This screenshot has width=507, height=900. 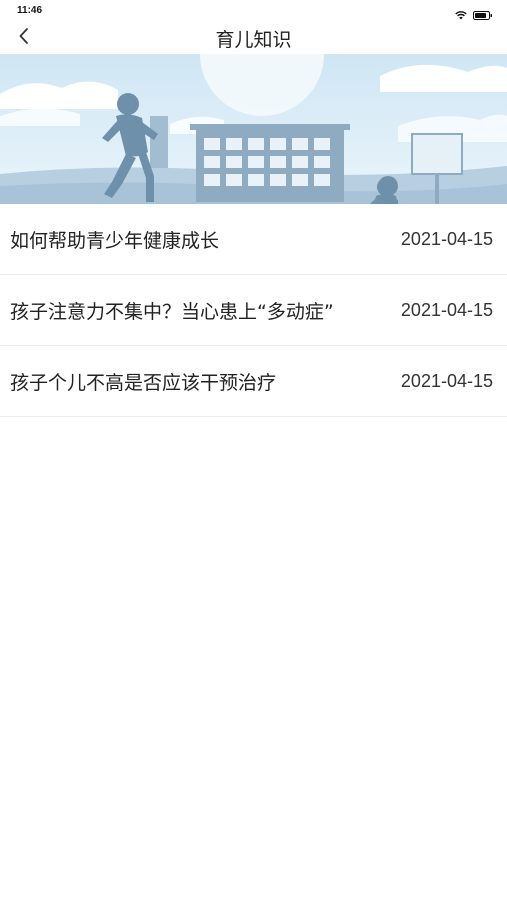 I want to click on back-button, so click(x=24, y=38).